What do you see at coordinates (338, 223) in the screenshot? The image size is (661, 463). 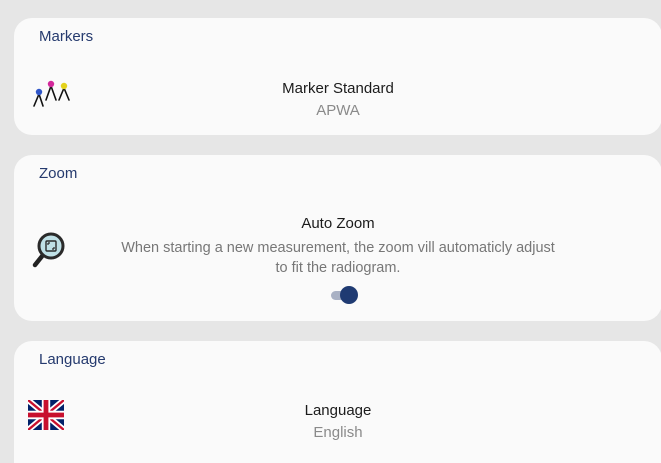 I see `auto-zoom-title: Auto Zoom` at bounding box center [338, 223].